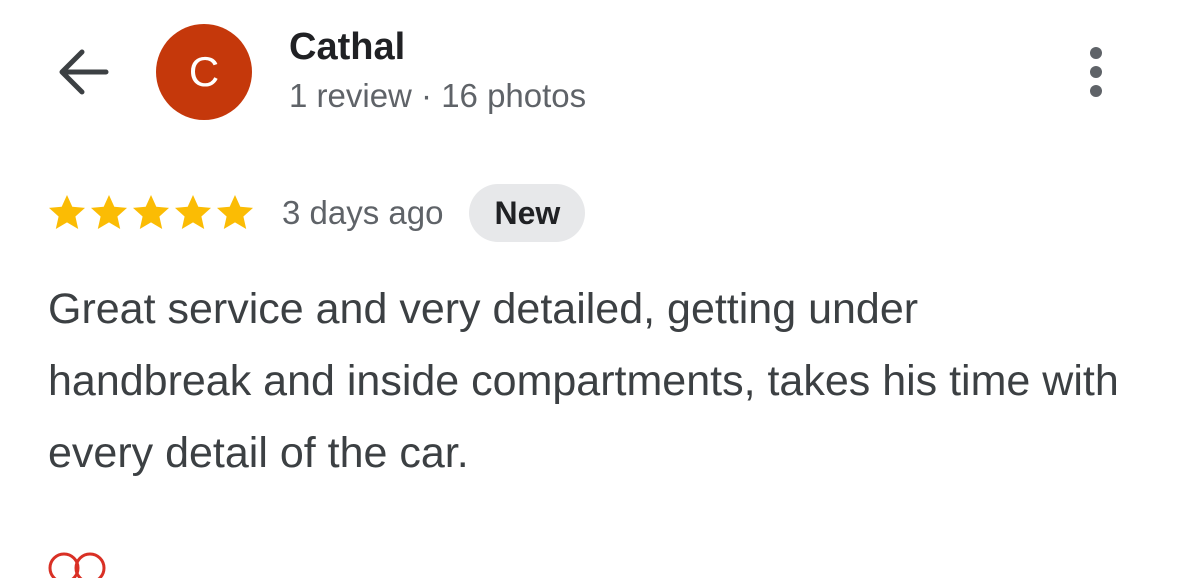 This screenshot has width=1179, height=578. Describe the element at coordinates (347, 47) in the screenshot. I see `reviewer-name: Cathal` at that location.